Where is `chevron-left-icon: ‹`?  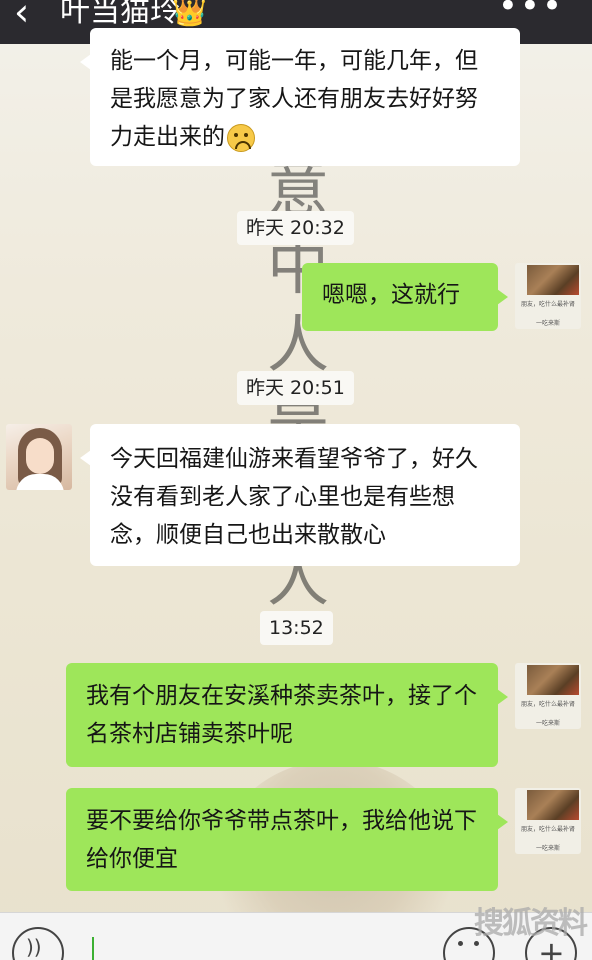
chevron-left-icon: ‹ is located at coordinates (21, 16).